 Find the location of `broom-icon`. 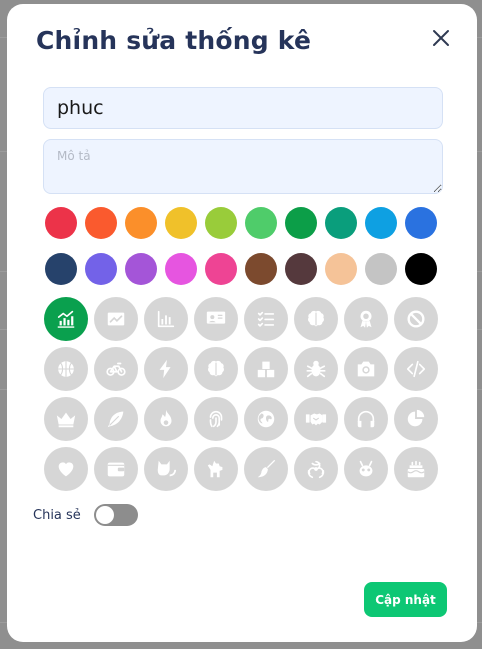

broom-icon is located at coordinates (266, 468).